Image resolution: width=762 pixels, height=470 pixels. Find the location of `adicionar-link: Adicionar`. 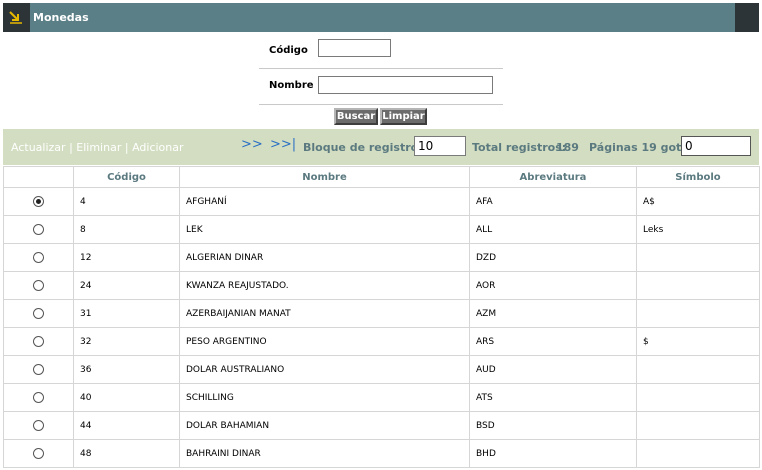

adicionar-link: Adicionar is located at coordinates (157, 147).